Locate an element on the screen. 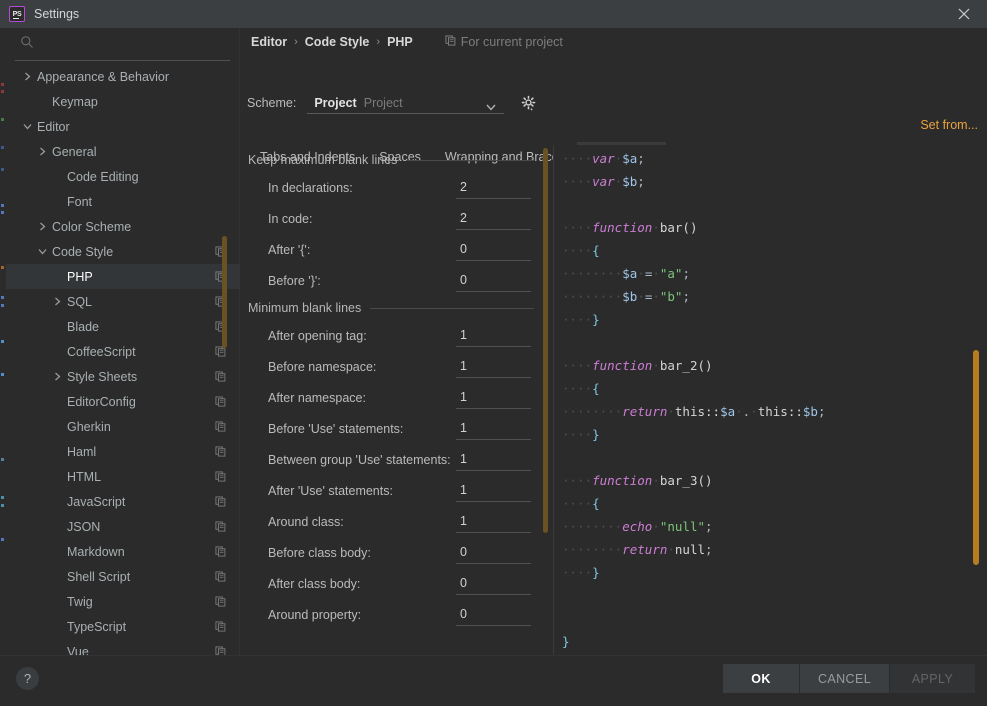 The height and width of the screenshot is (706, 987). sidebar-item-markdown: Markdown is located at coordinates (123, 551).